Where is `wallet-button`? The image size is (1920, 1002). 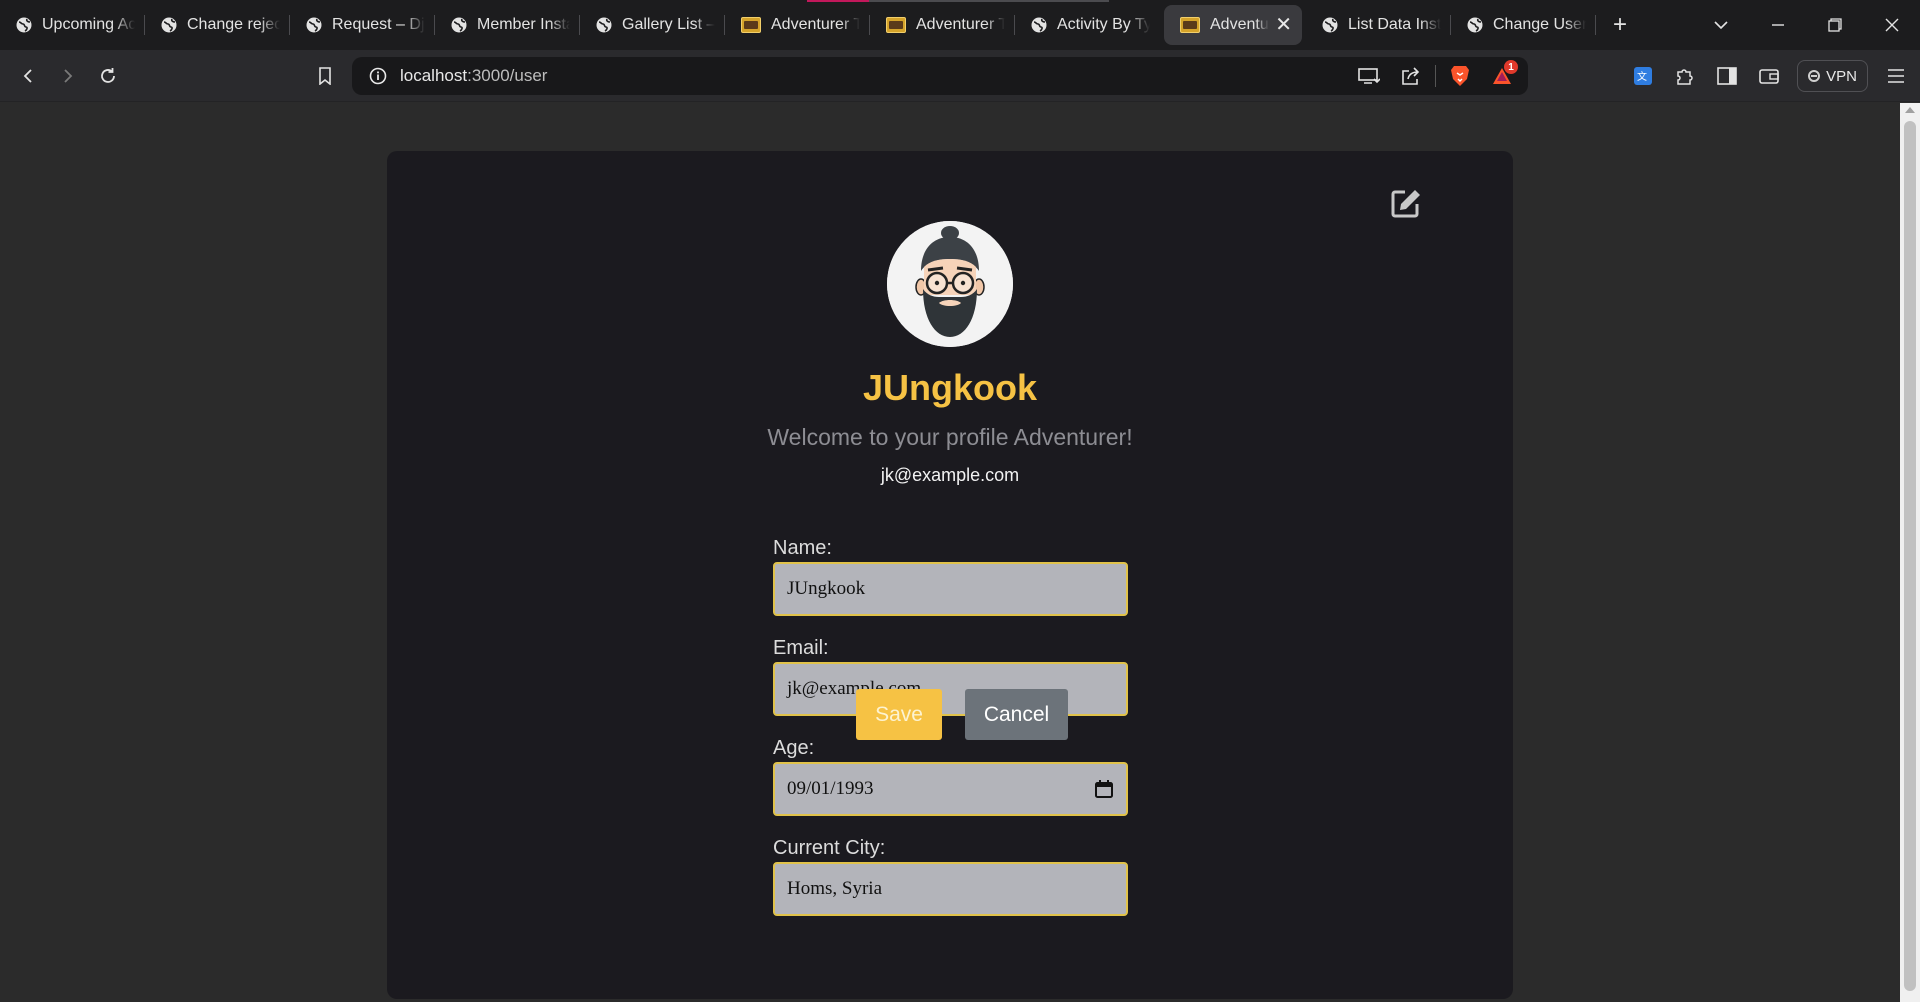 wallet-button is located at coordinates (1769, 76).